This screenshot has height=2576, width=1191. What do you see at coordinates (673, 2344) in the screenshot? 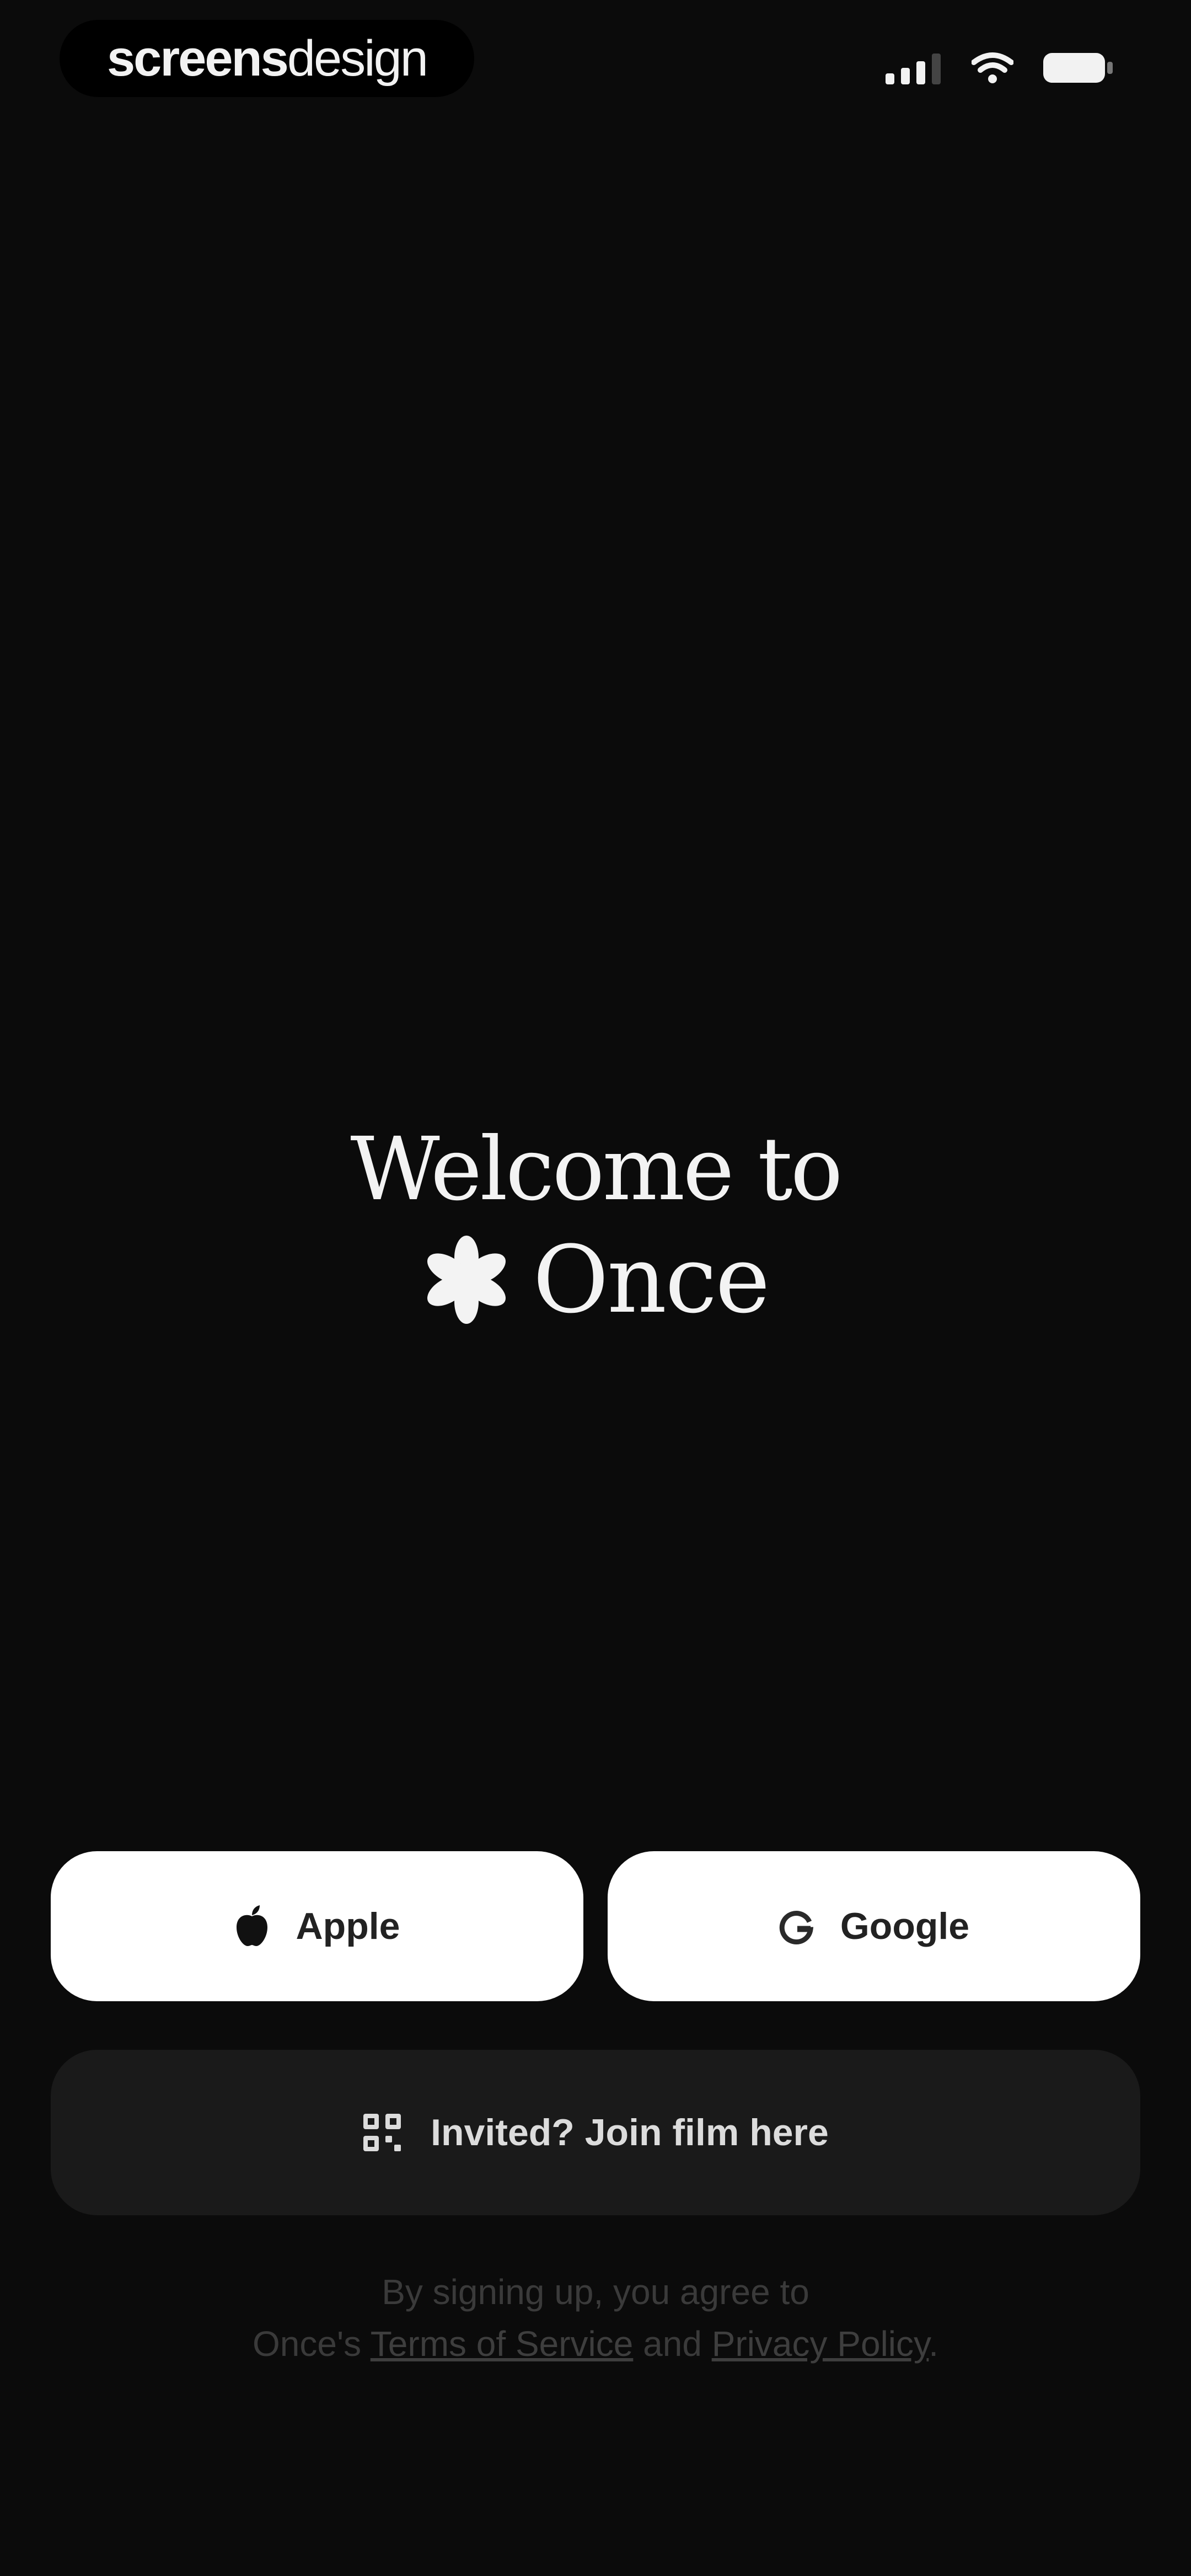
I see `legal-conjunction: and` at bounding box center [673, 2344].